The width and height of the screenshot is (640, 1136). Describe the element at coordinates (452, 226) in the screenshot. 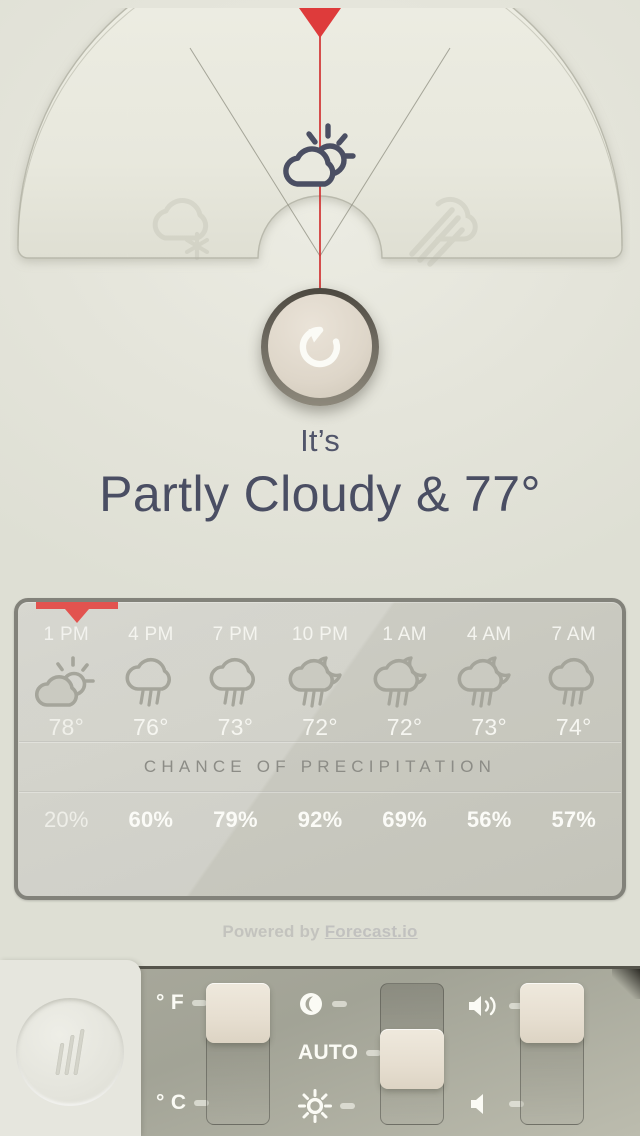

I see `wind-cloud-icon` at that location.